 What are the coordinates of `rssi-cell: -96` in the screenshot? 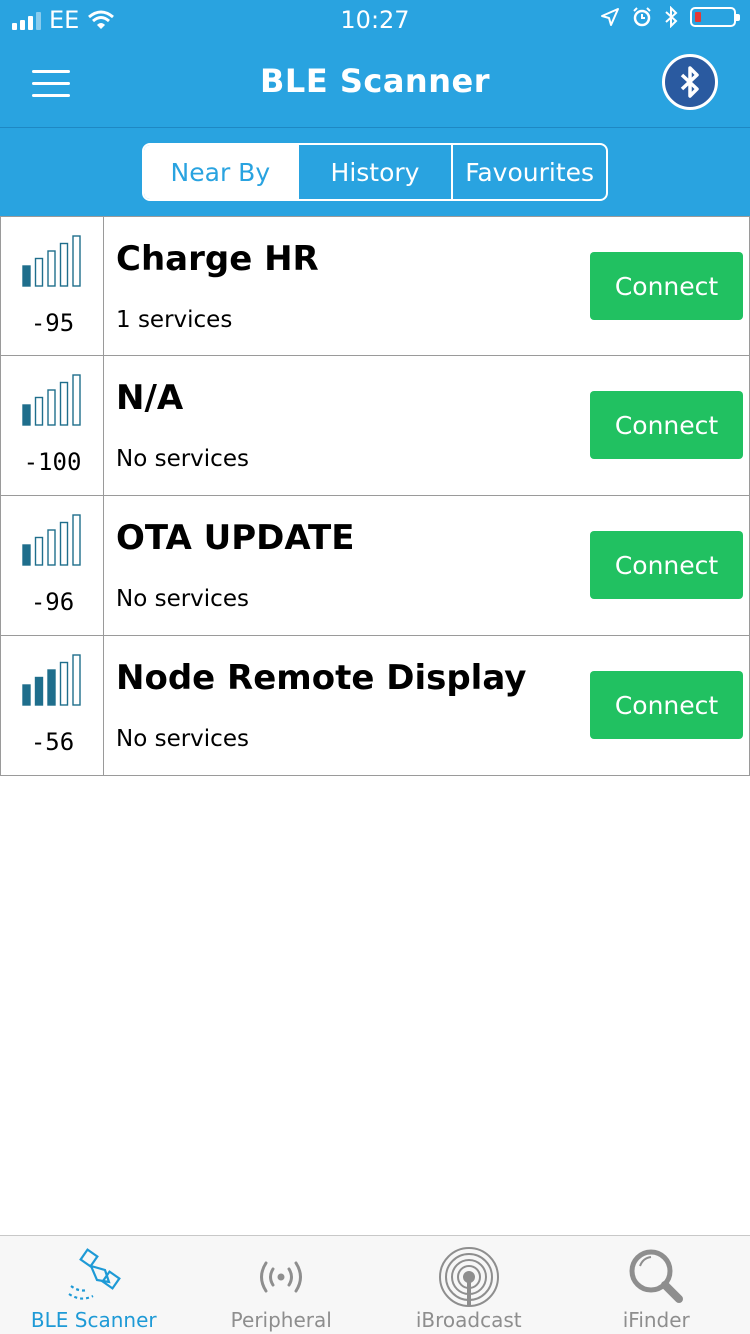 It's located at (52, 565).